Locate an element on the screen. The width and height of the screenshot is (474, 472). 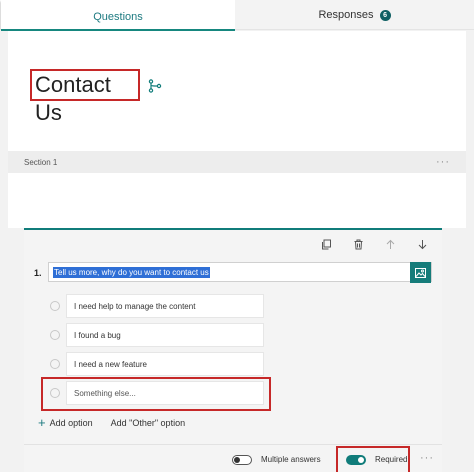
insert-image-button is located at coordinates (420, 272).